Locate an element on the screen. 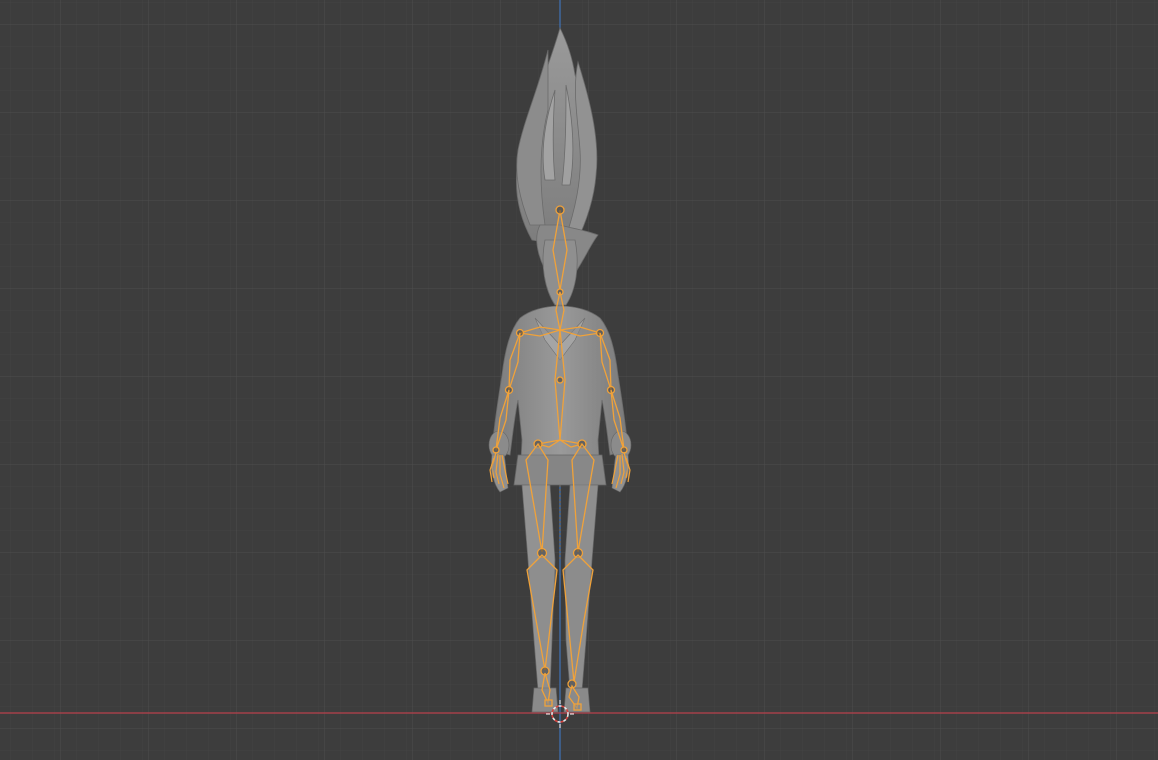 This screenshot has height=760, width=1158. toe-right-bone is located at coordinates (577, 707).